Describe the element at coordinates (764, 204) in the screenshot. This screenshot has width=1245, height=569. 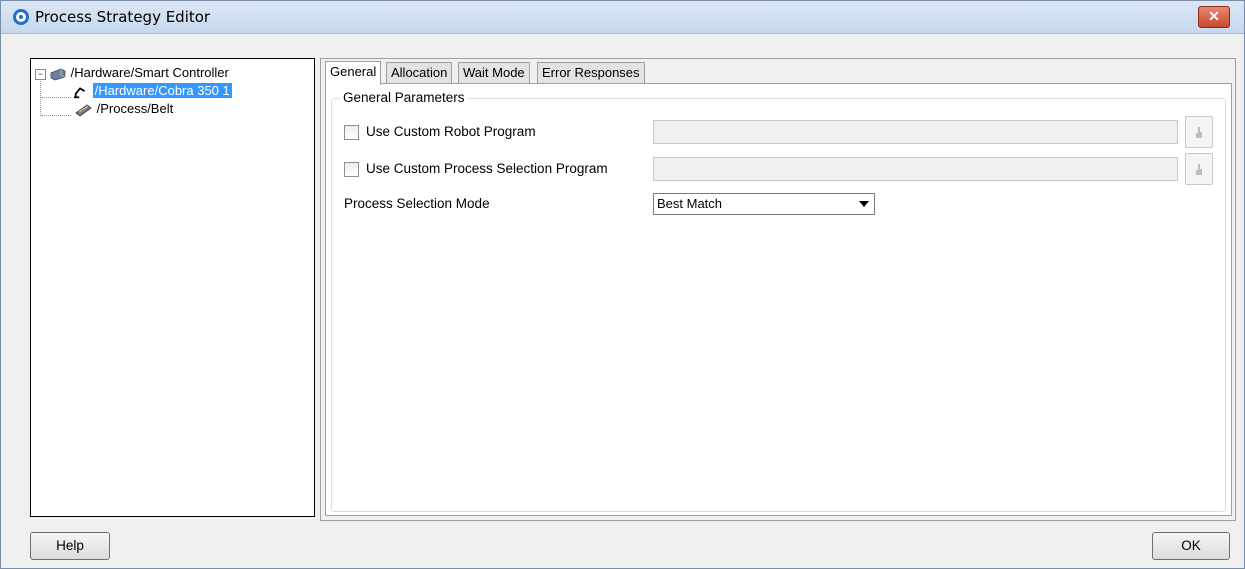
I see `process-selection-mode-select: Best Match` at that location.